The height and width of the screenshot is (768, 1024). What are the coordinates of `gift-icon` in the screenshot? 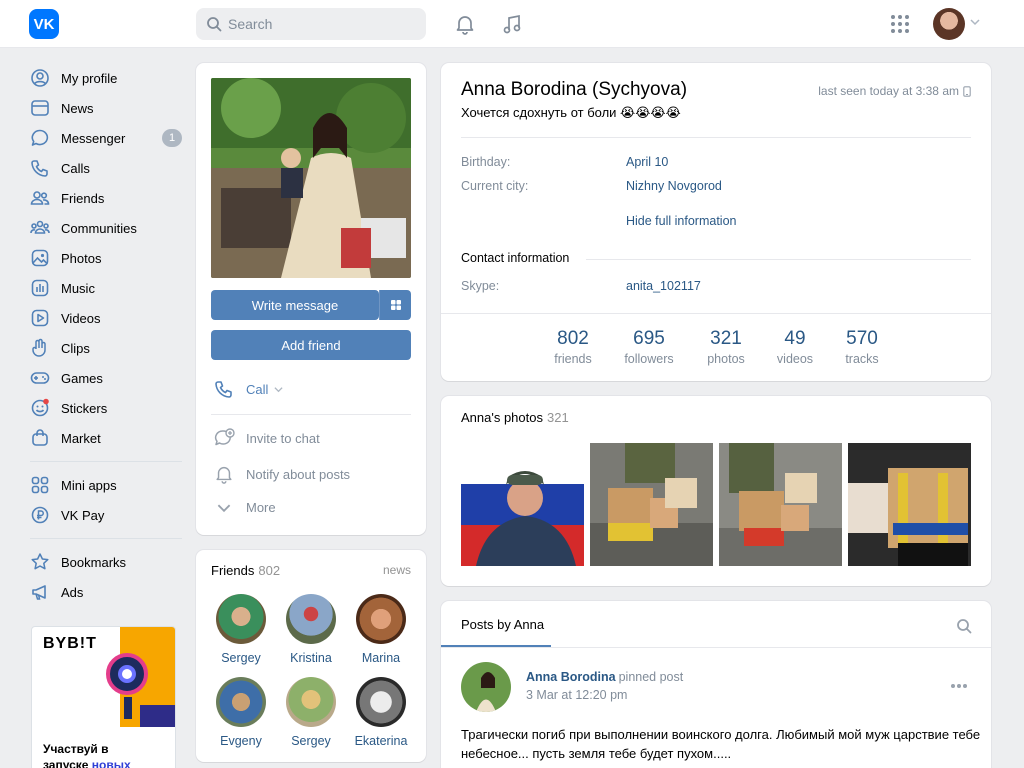 It's located at (395, 305).